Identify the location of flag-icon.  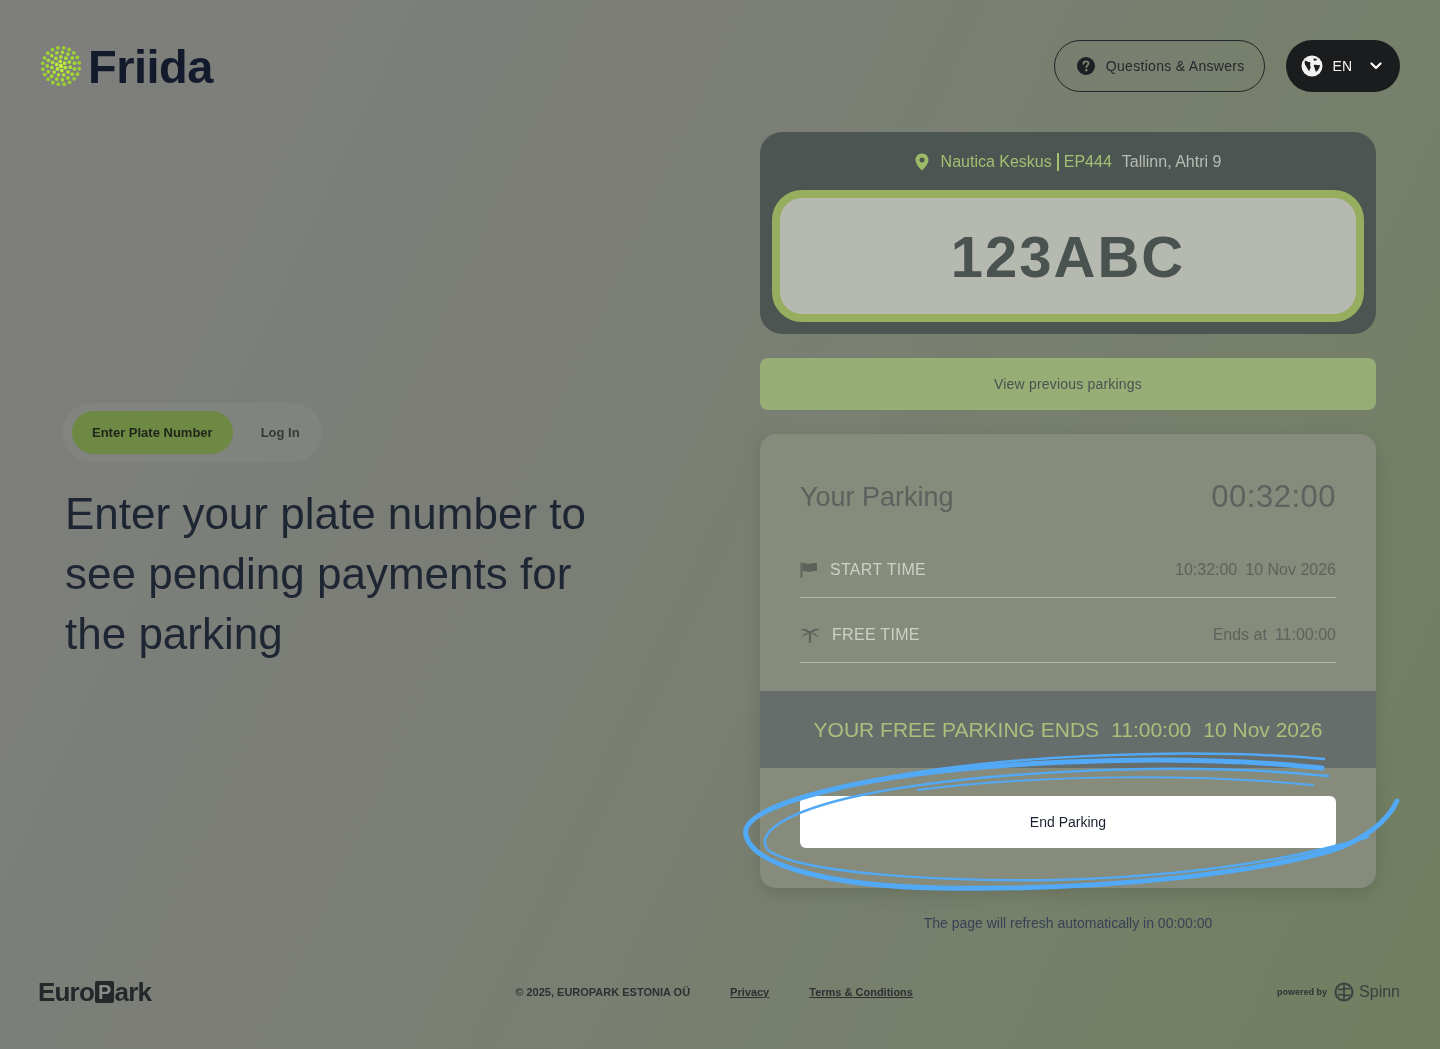
(809, 570).